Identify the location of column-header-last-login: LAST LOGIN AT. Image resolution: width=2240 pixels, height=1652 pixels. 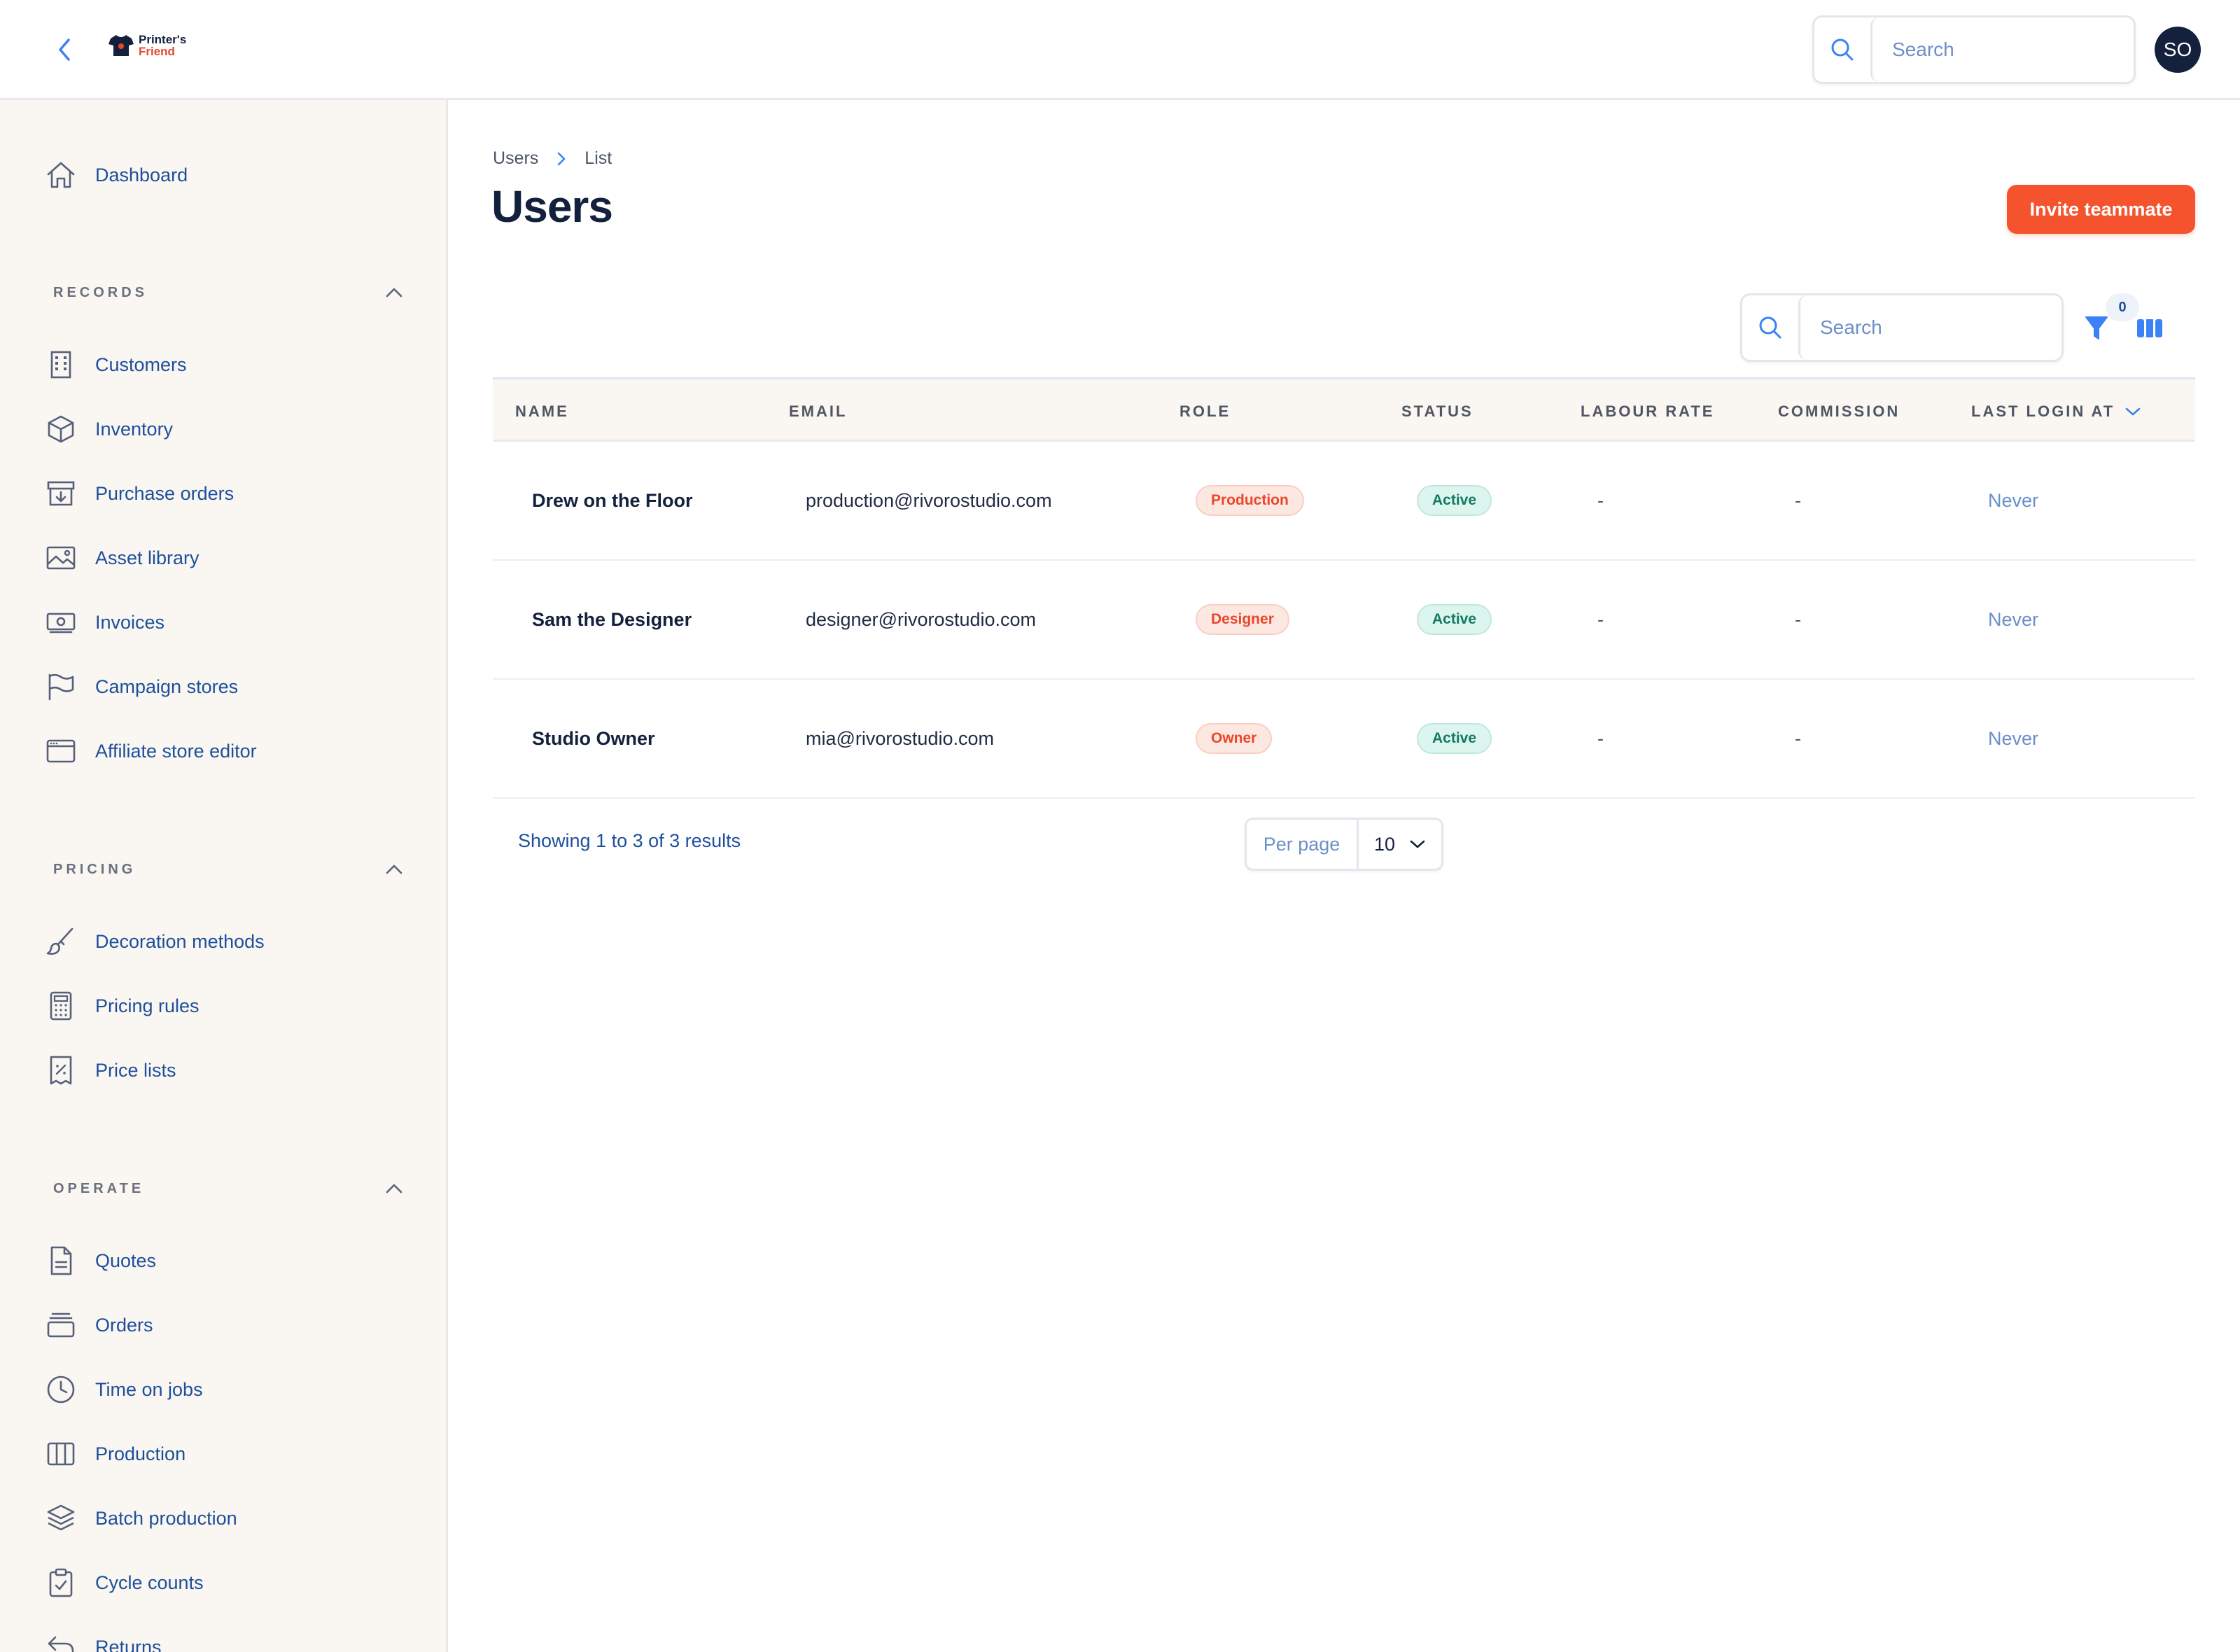
(2056, 411).